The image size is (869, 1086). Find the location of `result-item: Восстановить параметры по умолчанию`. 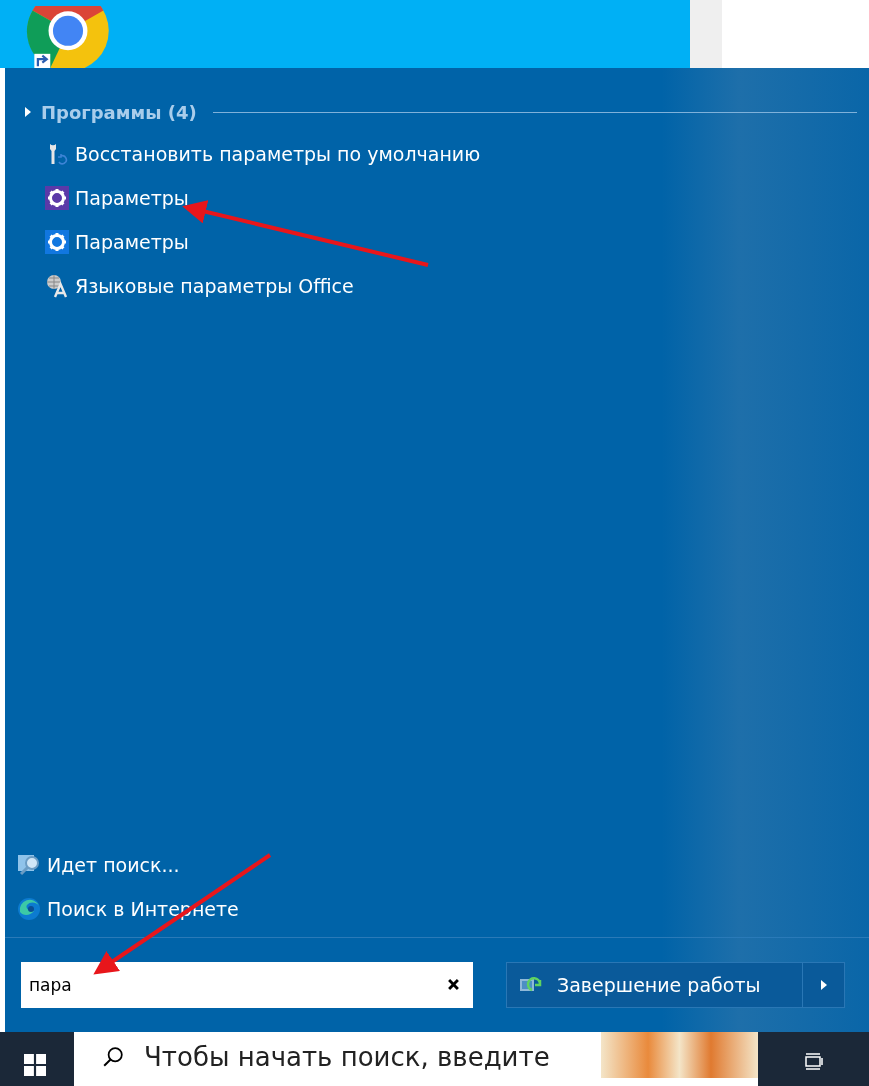

result-item: Восстановить параметры по умолчанию is located at coordinates (253, 154).